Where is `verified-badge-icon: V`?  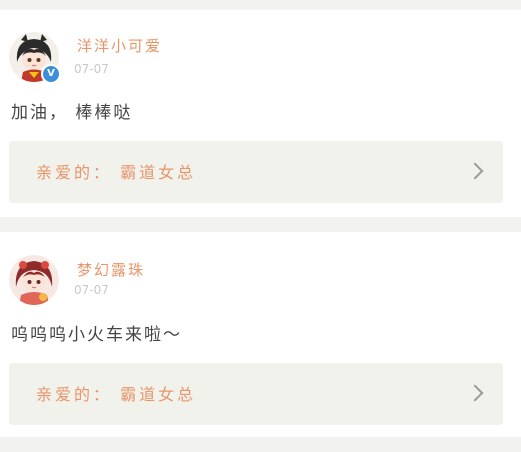
verified-badge-icon: V is located at coordinates (51, 74).